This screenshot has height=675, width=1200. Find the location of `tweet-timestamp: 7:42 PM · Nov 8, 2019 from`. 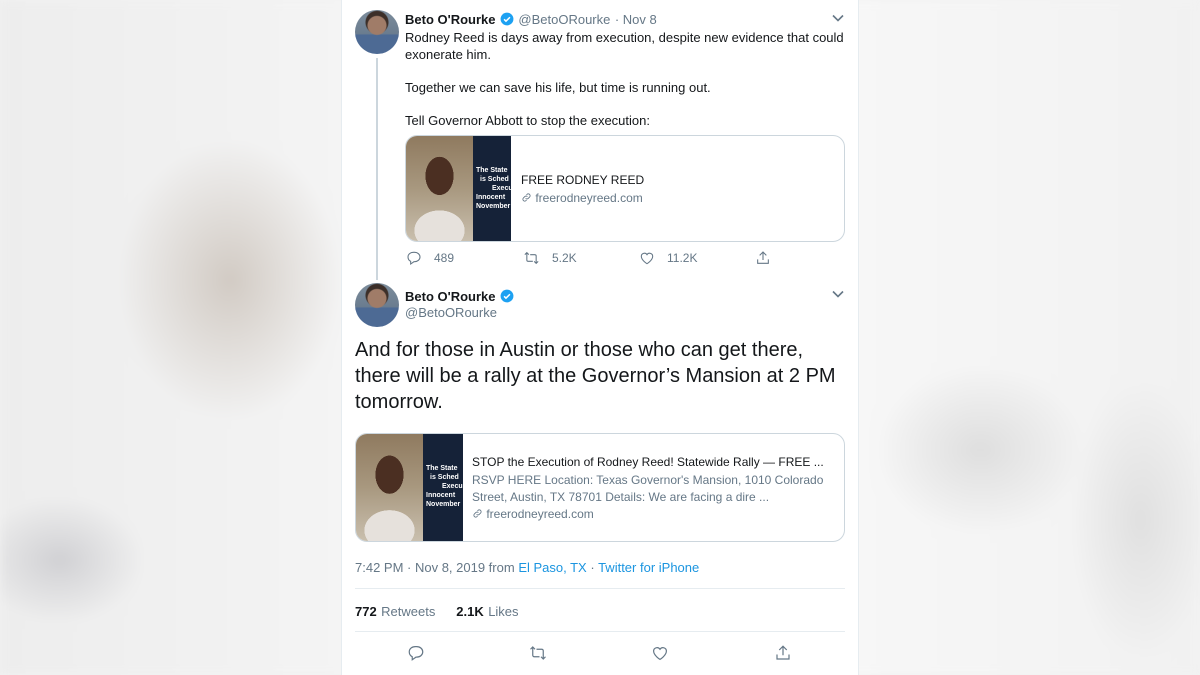

tweet-timestamp: 7:42 PM · Nov 8, 2019 from is located at coordinates (435, 567).